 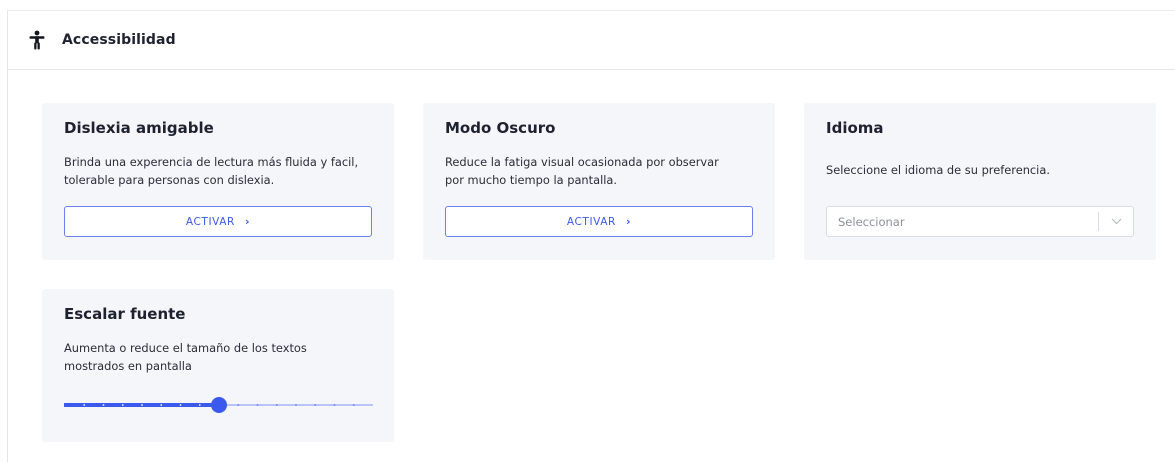 I want to click on activate-dark-mode-label: ACTIVAR, so click(x=591, y=221).